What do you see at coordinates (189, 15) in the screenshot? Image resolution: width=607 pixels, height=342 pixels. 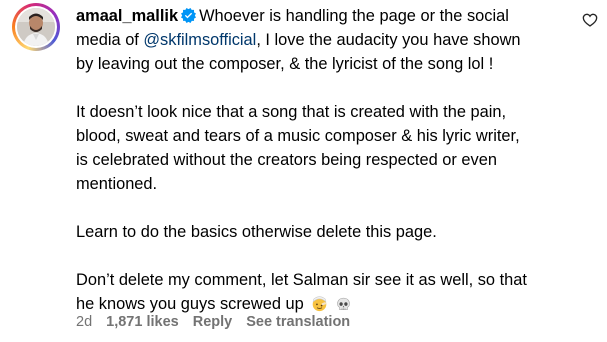 I see `verified-badge-icon` at bounding box center [189, 15].